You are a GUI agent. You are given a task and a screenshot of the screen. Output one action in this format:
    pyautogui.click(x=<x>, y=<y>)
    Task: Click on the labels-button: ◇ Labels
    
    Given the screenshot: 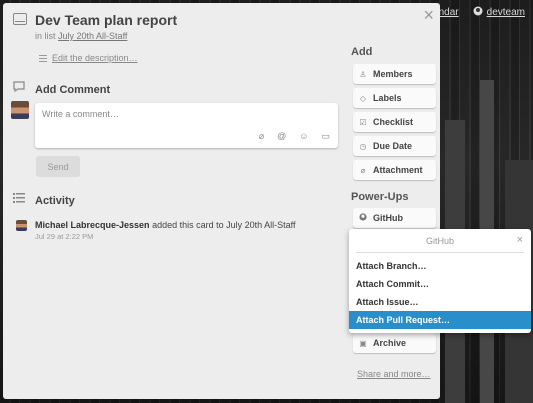 What is the action you would take?
    pyautogui.click(x=394, y=98)
    